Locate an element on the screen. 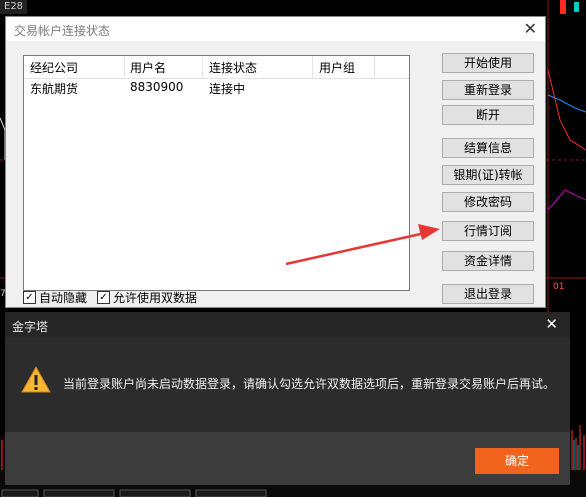 Image resolution: width=586 pixels, height=497 pixels. warning-icon is located at coordinates (36, 379).